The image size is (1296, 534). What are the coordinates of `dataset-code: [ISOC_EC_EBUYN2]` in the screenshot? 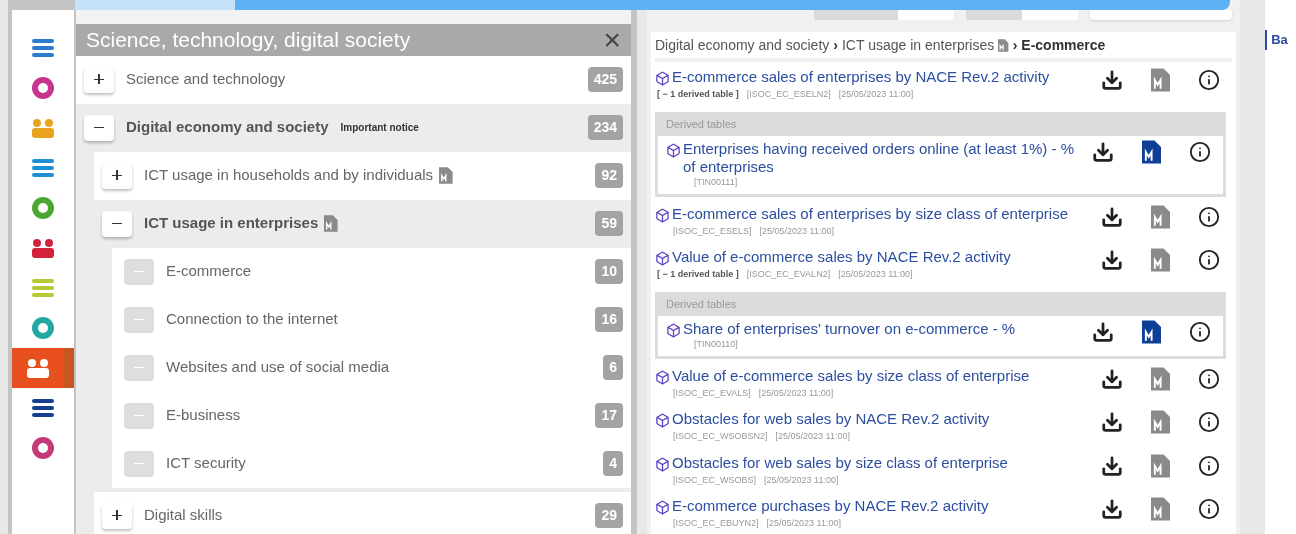 It's located at (716, 523).